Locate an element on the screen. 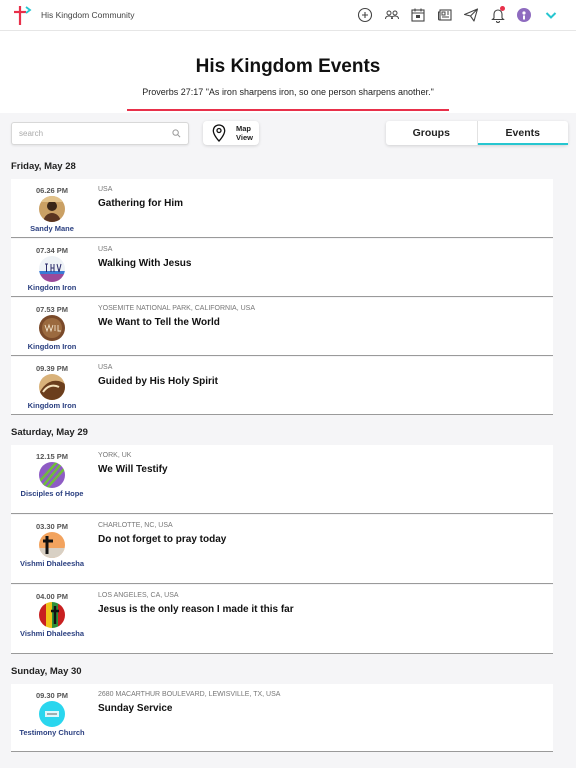 The height and width of the screenshot is (768, 576). send-icon is located at coordinates (471, 15).